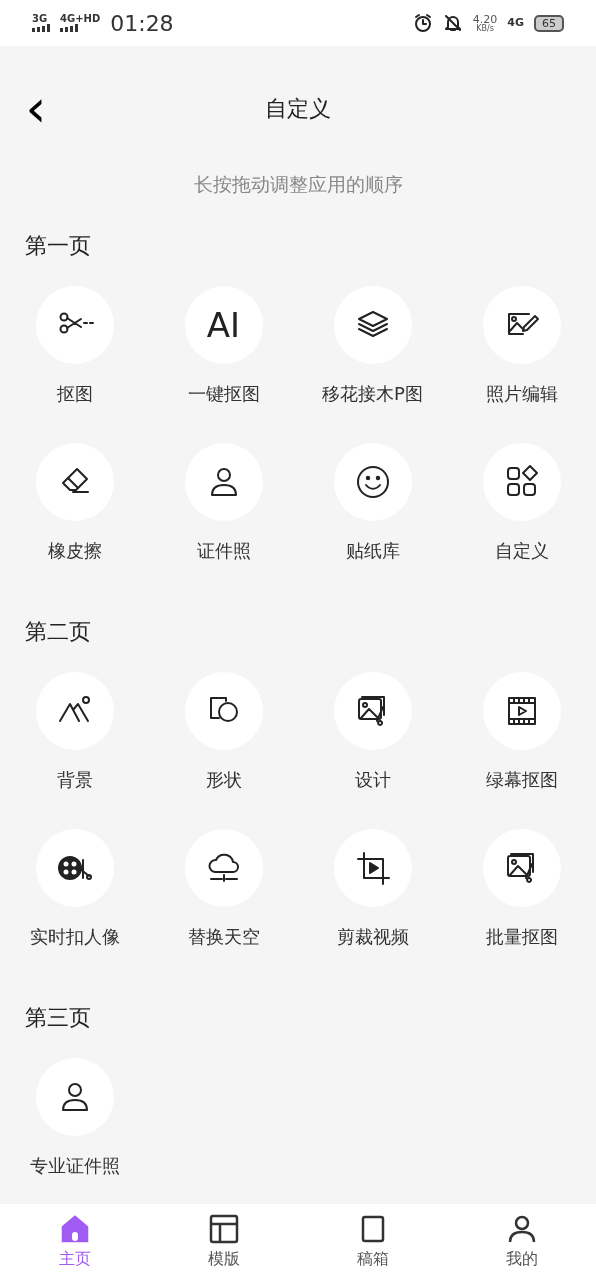 The height and width of the screenshot is (1280, 596). I want to click on app-label: 移花接木P图, so click(372, 393).